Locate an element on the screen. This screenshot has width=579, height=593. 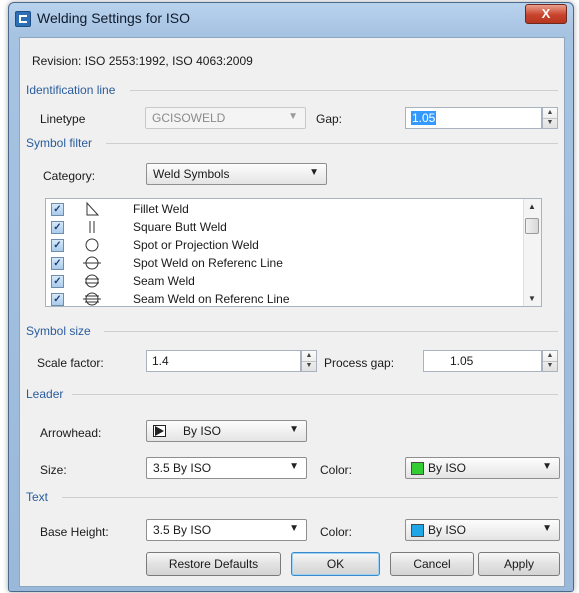
leader-size-value: 3.5 By ISO is located at coordinates (182, 468).